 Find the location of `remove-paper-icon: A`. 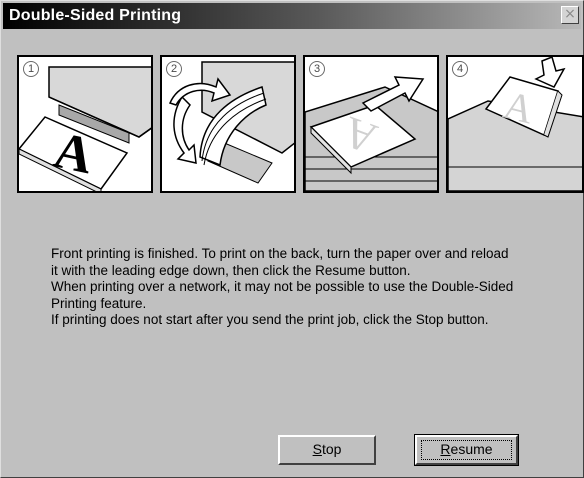

remove-paper-icon: A is located at coordinates (371, 133).